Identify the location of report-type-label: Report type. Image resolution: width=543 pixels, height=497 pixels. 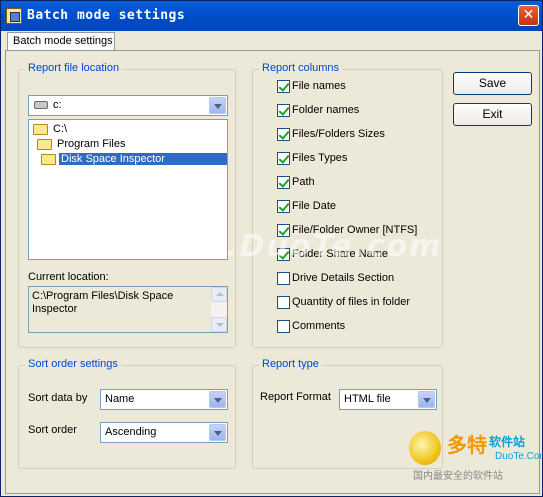
(290, 364).